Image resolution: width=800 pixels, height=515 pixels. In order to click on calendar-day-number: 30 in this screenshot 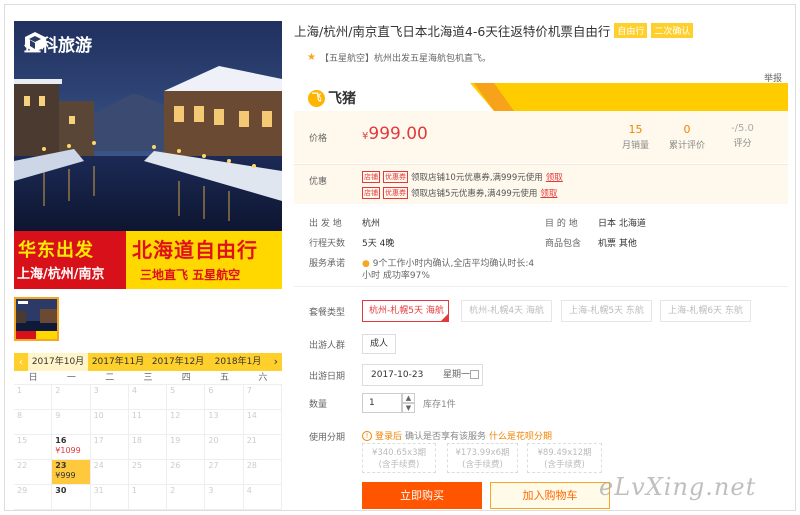, I will do `click(61, 490)`.